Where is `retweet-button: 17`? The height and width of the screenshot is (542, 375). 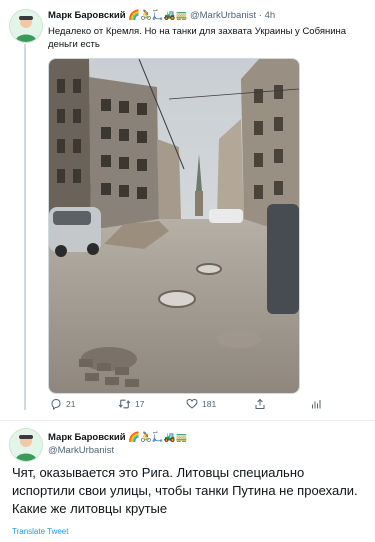 retweet-button: 17 is located at coordinates (131, 404).